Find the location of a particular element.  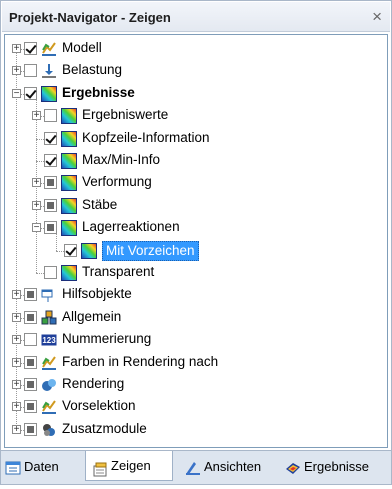

tree-item: + Zusatzmodule is located at coordinates (196, 430).